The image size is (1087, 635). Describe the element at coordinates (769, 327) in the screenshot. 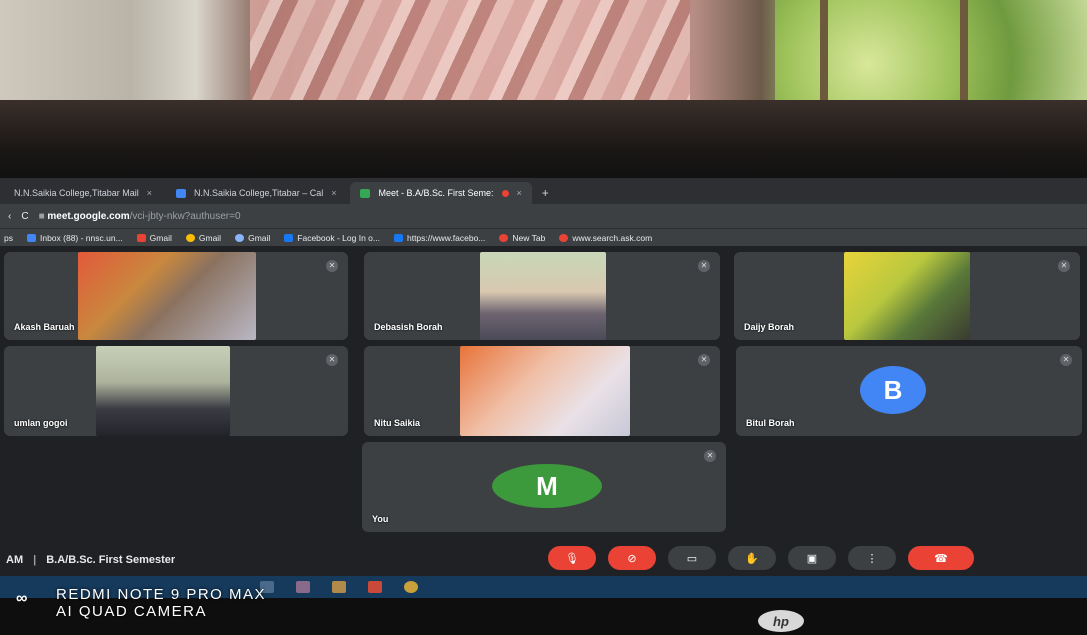

I see `participant-name: Daijy Borah` at that location.